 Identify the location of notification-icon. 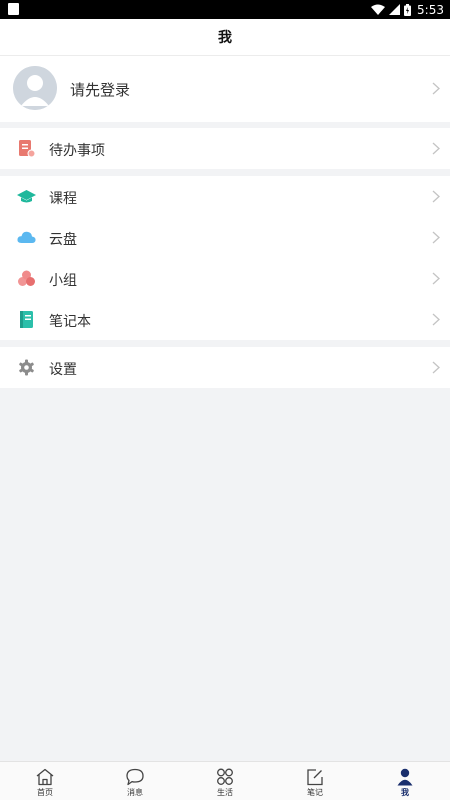
(13, 9).